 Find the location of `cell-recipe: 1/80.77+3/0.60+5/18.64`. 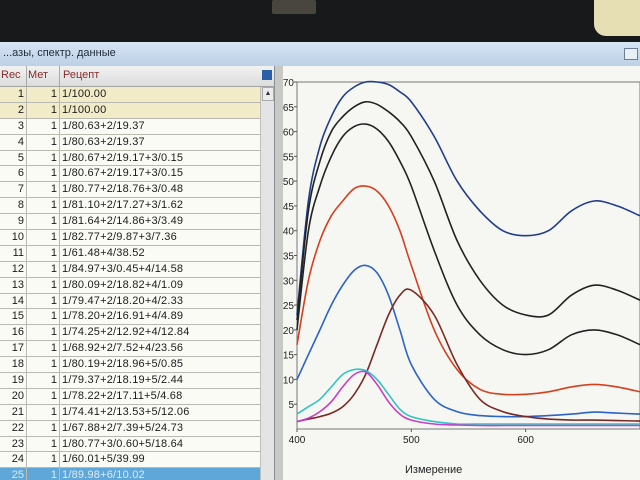

cell-recipe: 1/80.77+3/0.60+5/18.64 is located at coordinates (123, 443).